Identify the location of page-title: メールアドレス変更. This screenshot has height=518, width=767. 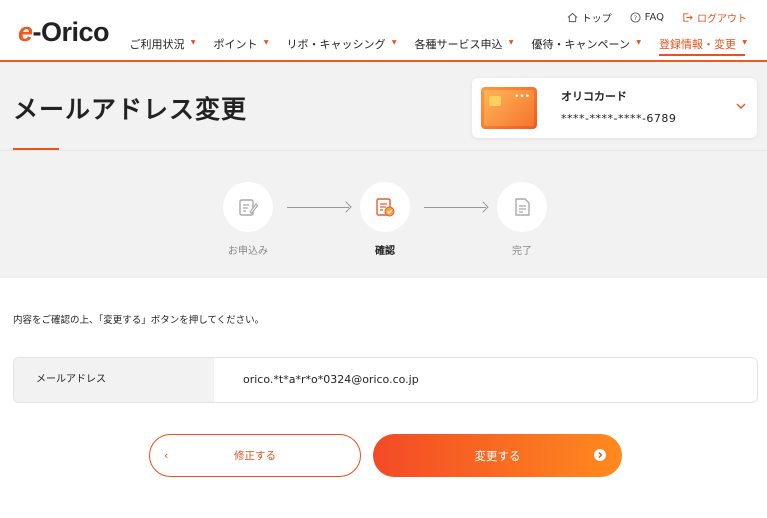
(130, 109).